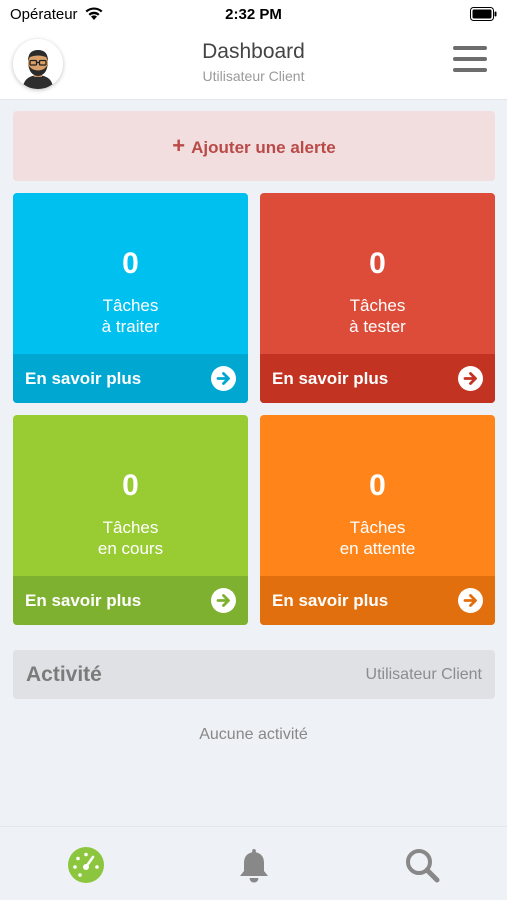  I want to click on status-time: 2:32 PM, so click(253, 14).